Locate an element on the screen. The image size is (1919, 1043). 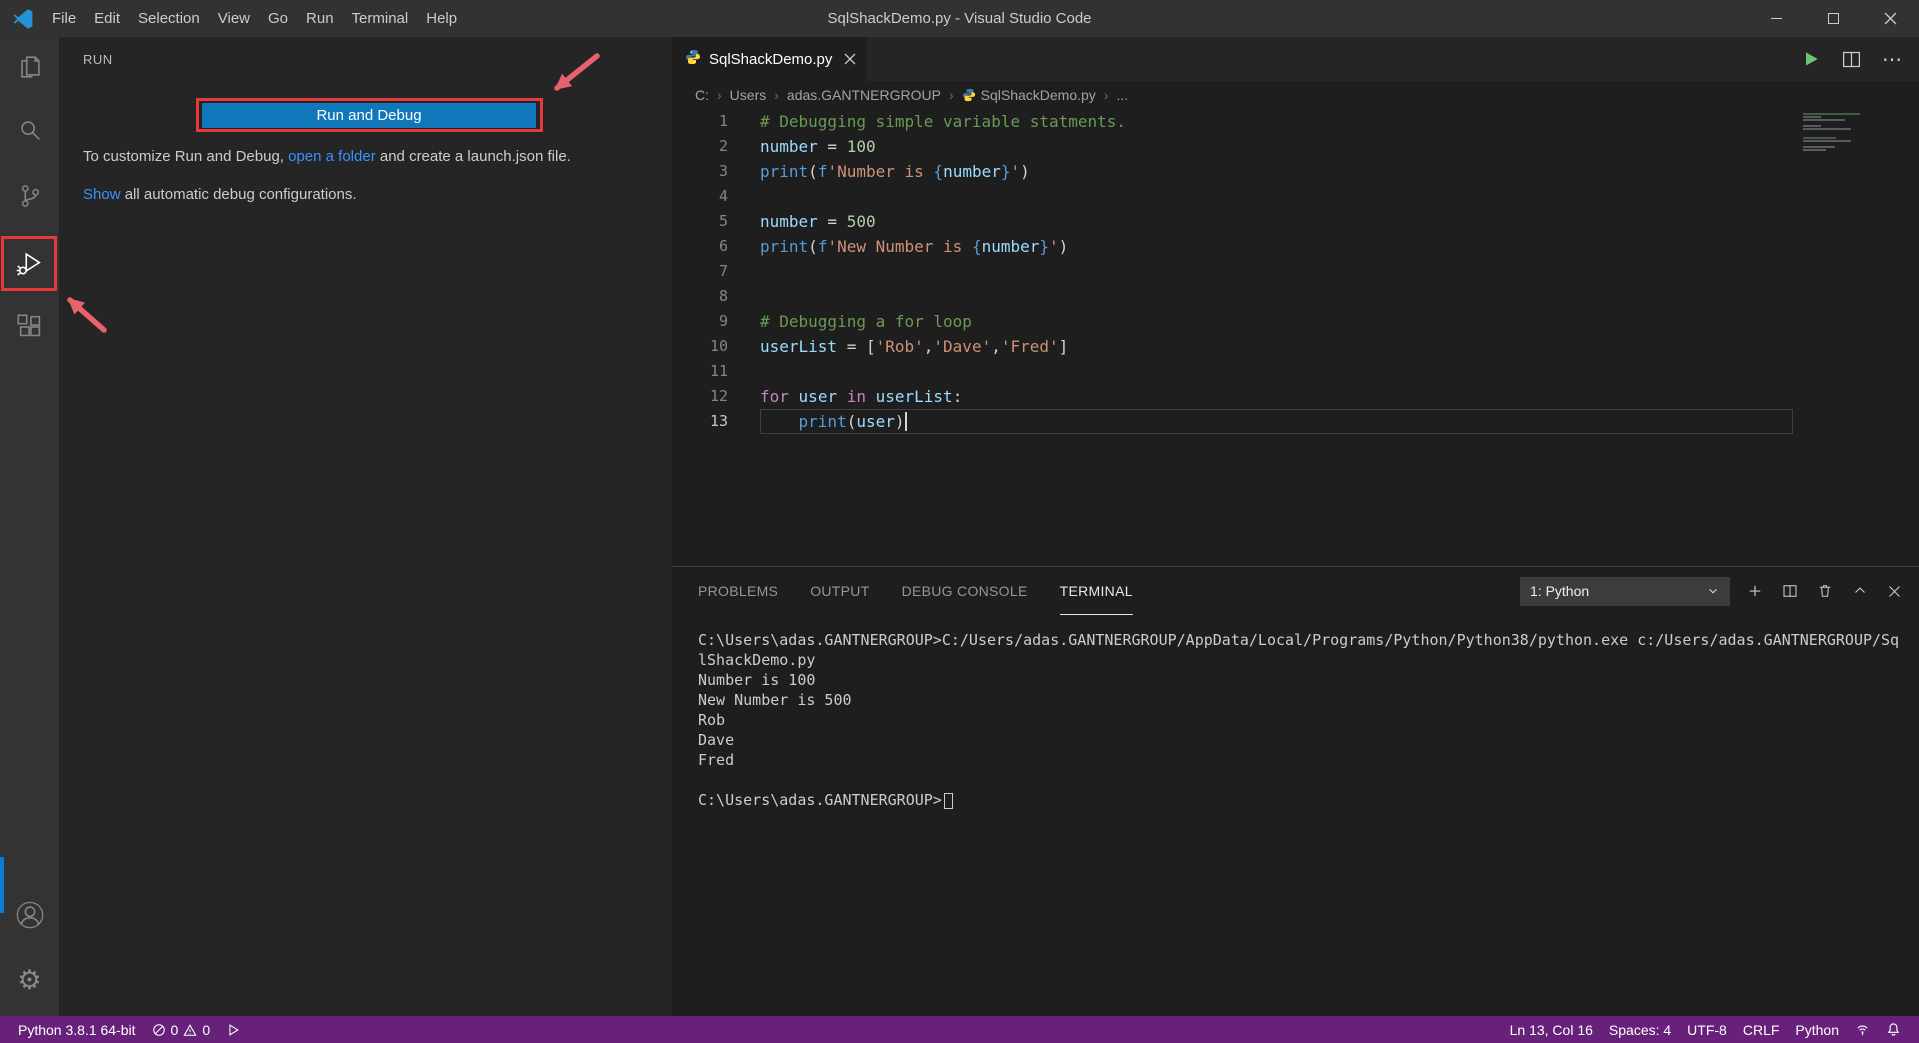
breadcrumb-label: adas.GANTNERGROUP is located at coordinates (863, 95).